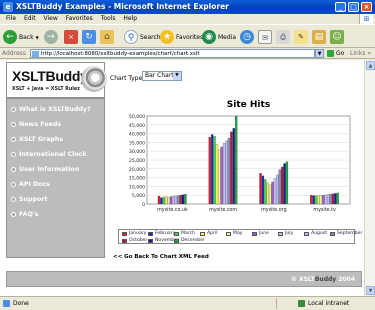 The width and height of the screenshot is (375, 310). I want to click on stop-icon: ×, so click(71, 37).